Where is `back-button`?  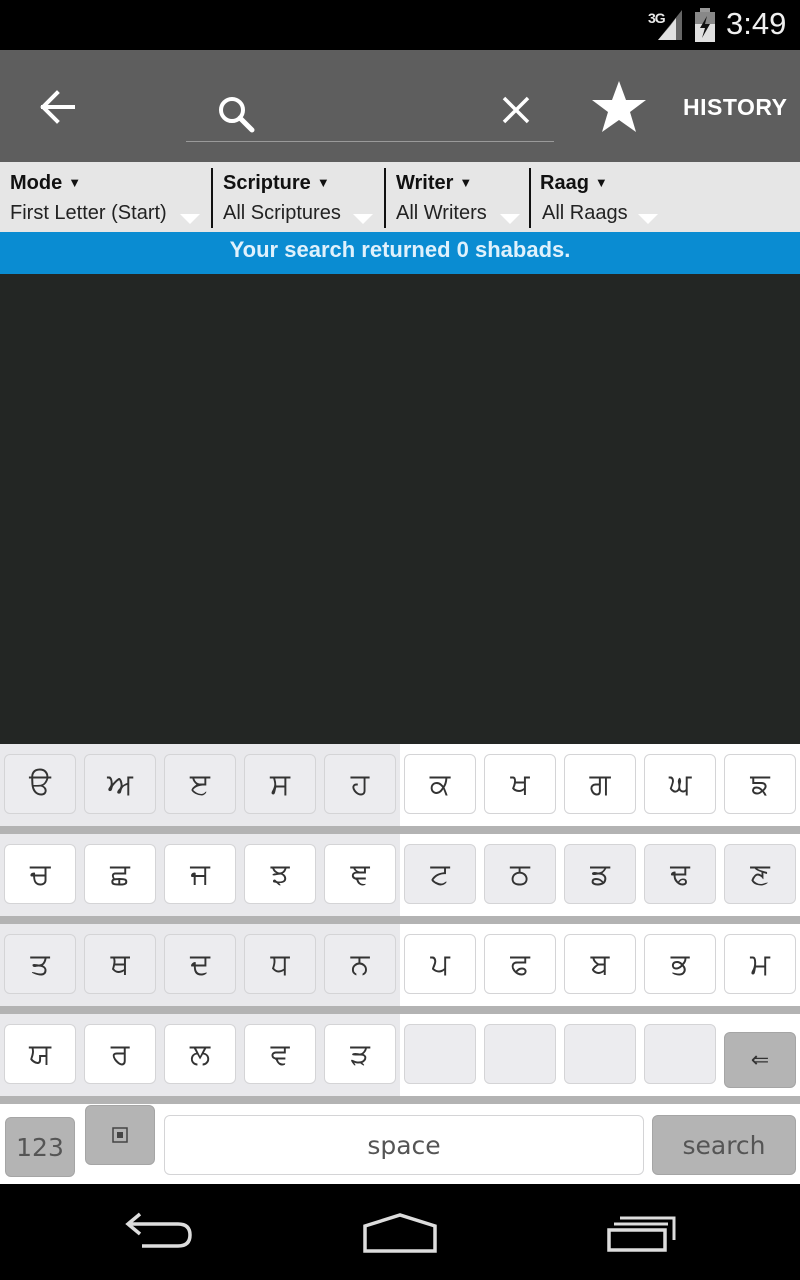
back-button is located at coordinates (57, 107).